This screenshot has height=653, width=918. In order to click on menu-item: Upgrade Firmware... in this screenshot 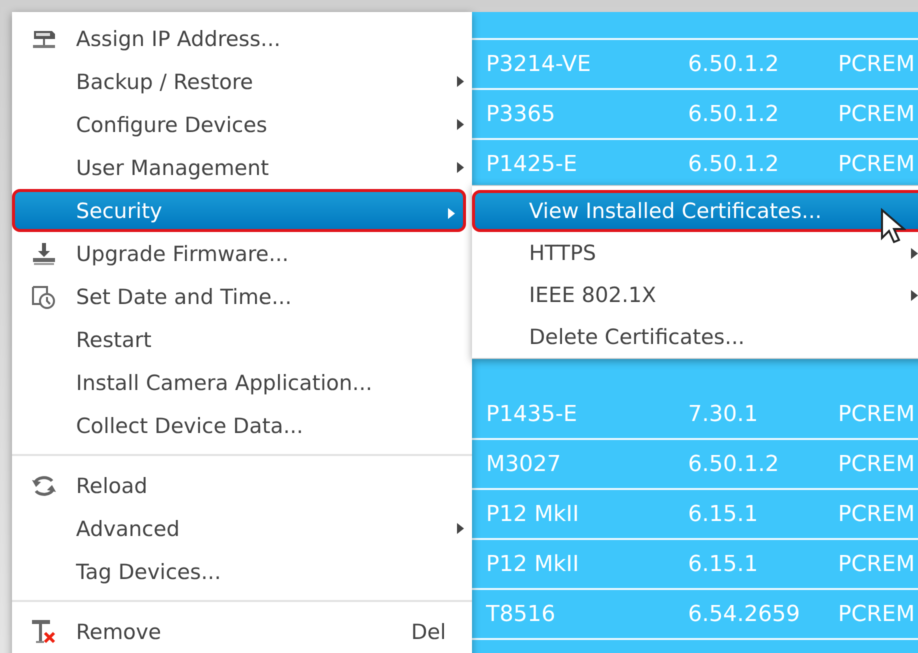, I will do `click(242, 253)`.